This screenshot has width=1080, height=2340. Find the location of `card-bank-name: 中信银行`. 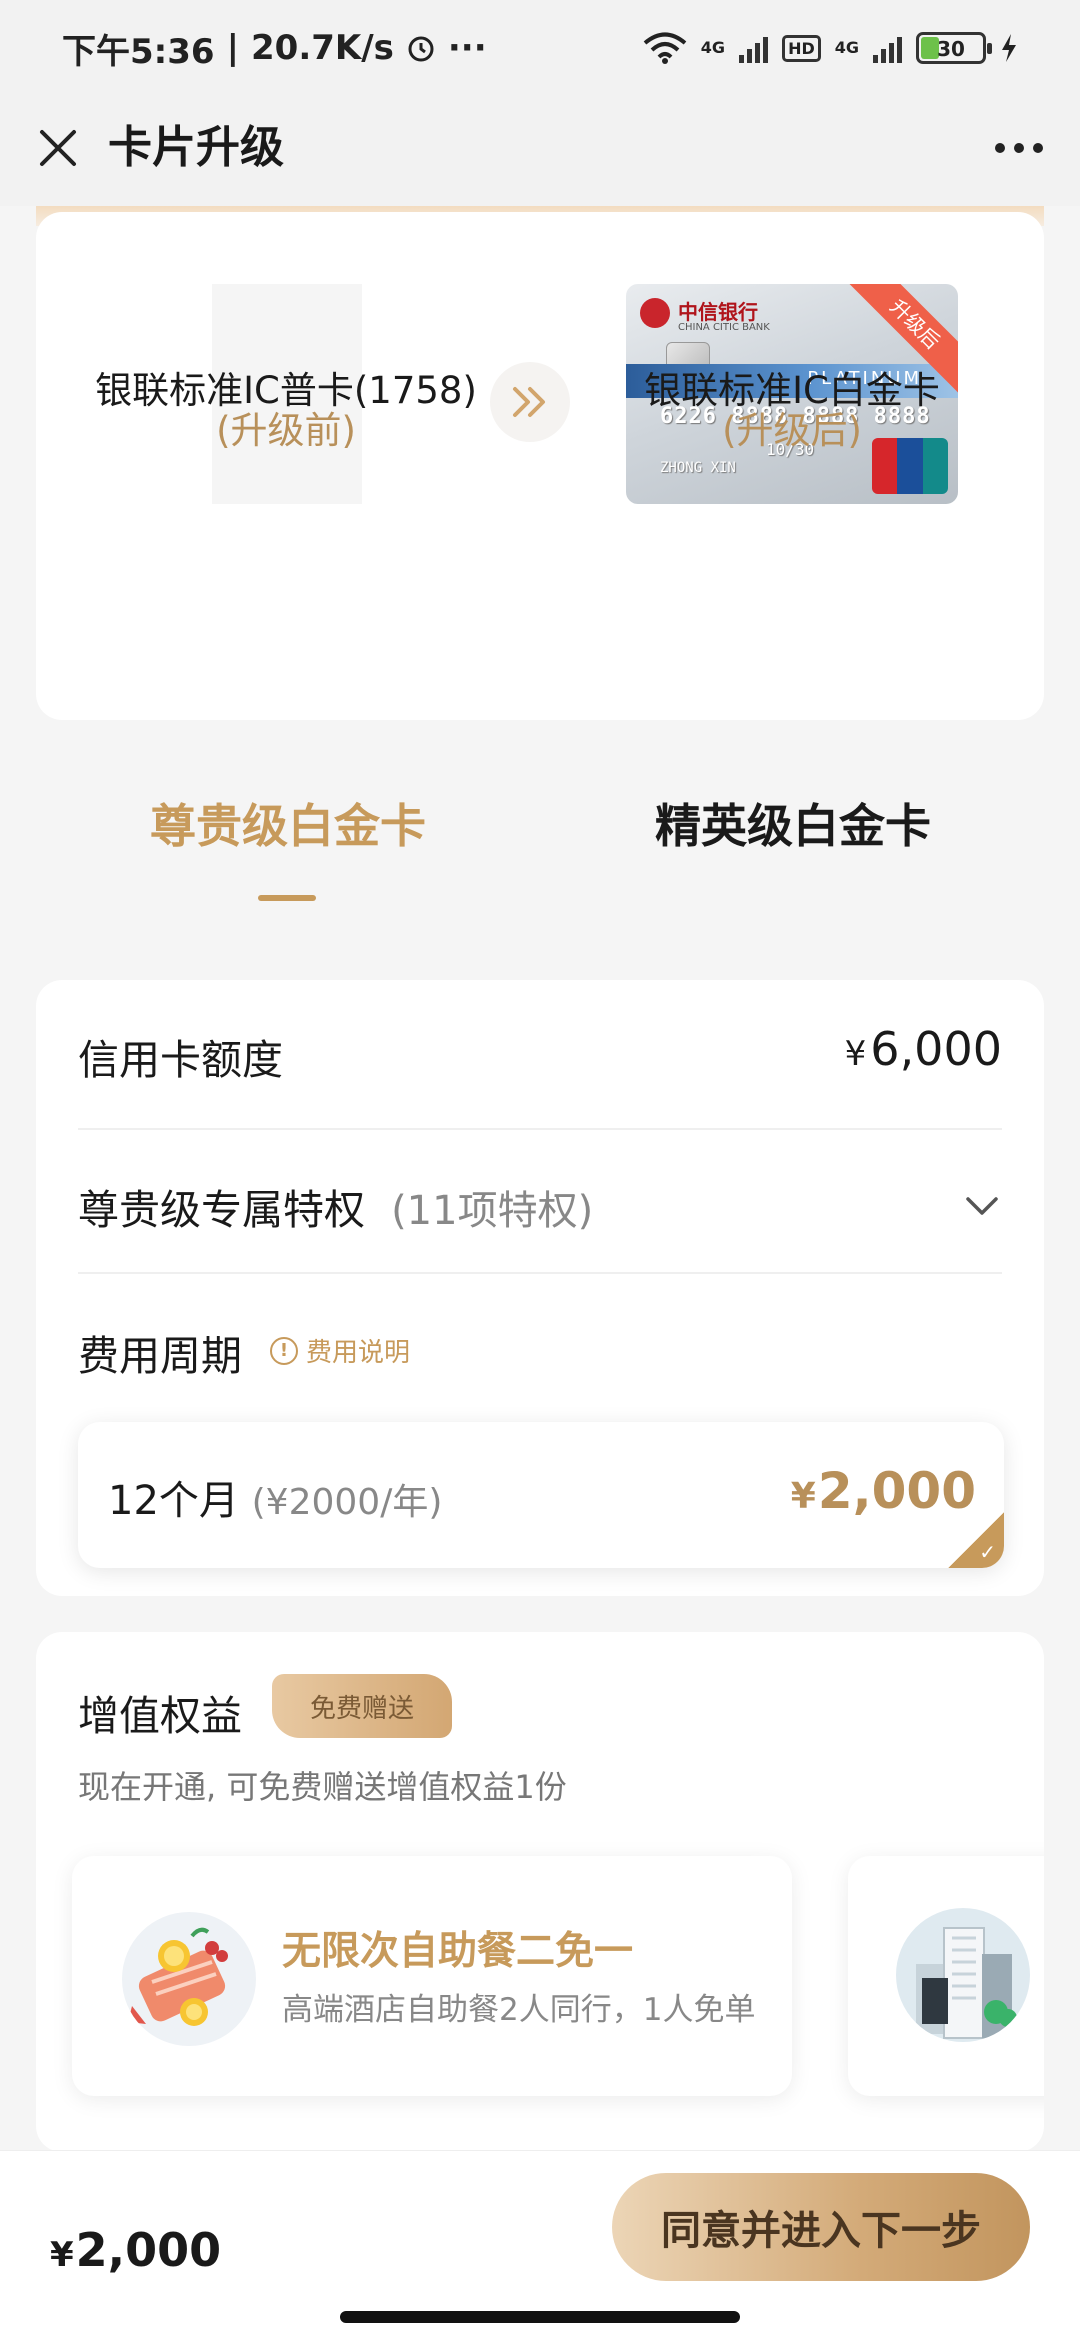

card-bank-name: 中信银行 is located at coordinates (718, 312).